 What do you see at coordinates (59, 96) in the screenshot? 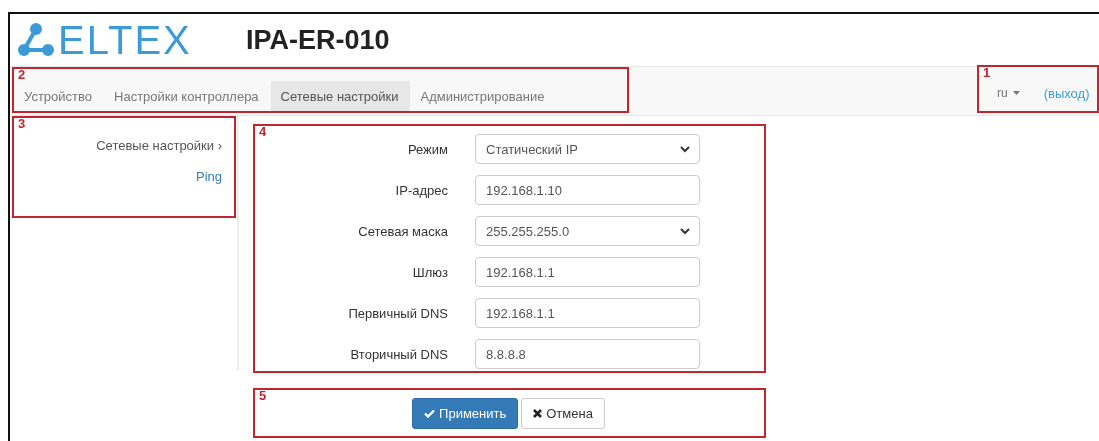
I see `nav-tab: Устройство` at bounding box center [59, 96].